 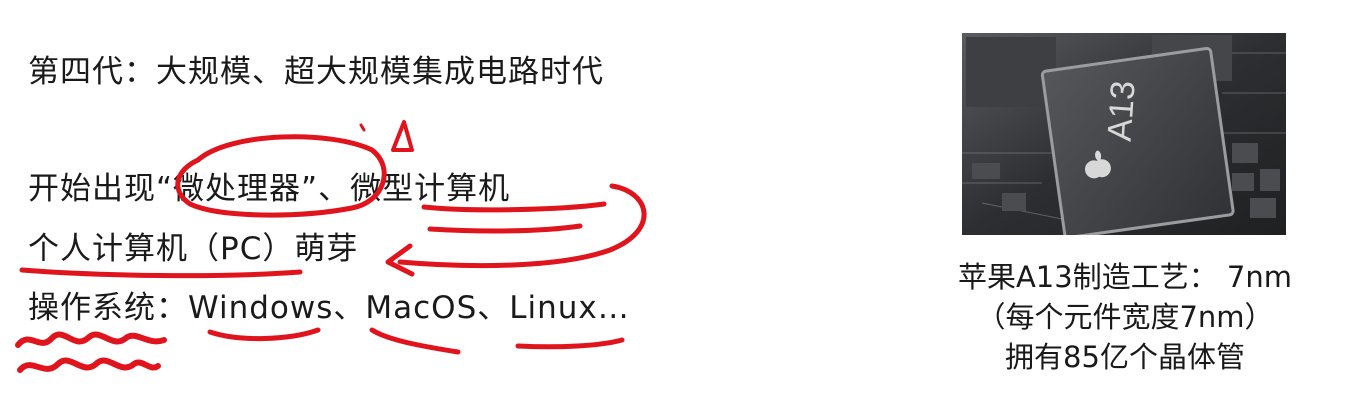 I want to click on ink-underline-linux, so click(x=570, y=343).